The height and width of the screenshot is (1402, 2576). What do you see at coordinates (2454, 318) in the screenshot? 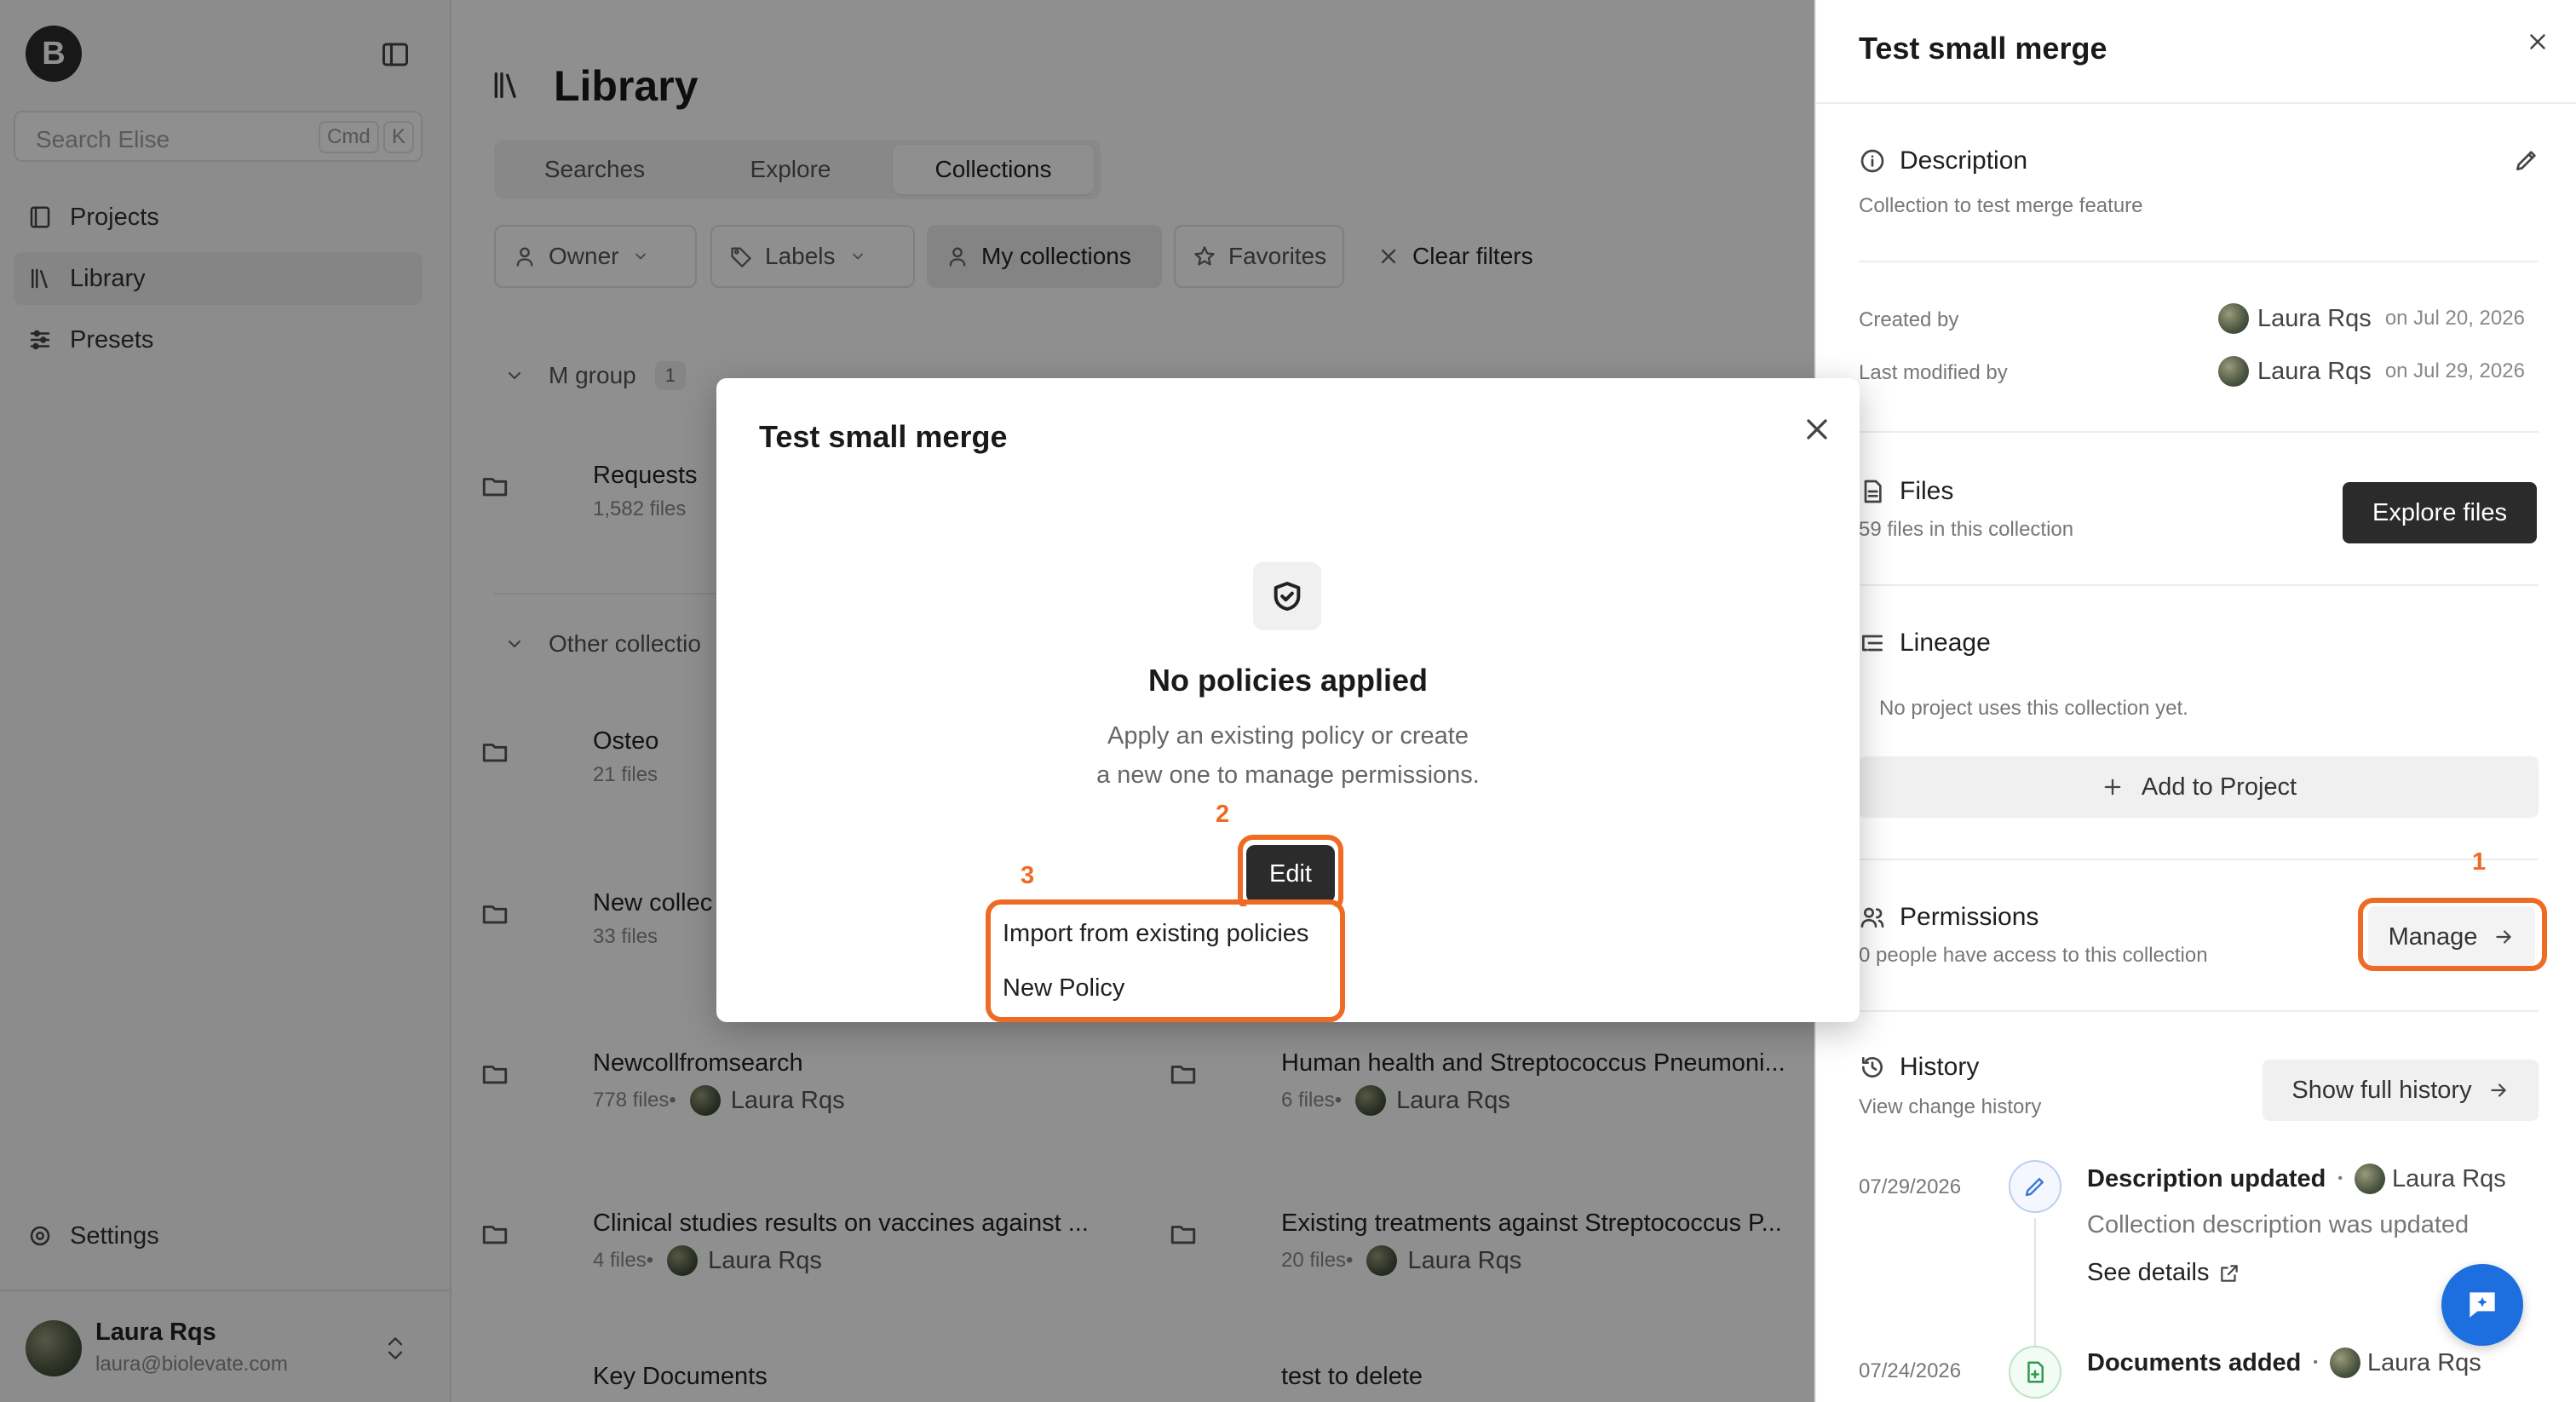
I see `created-date: on Jul 20, 2026` at bounding box center [2454, 318].